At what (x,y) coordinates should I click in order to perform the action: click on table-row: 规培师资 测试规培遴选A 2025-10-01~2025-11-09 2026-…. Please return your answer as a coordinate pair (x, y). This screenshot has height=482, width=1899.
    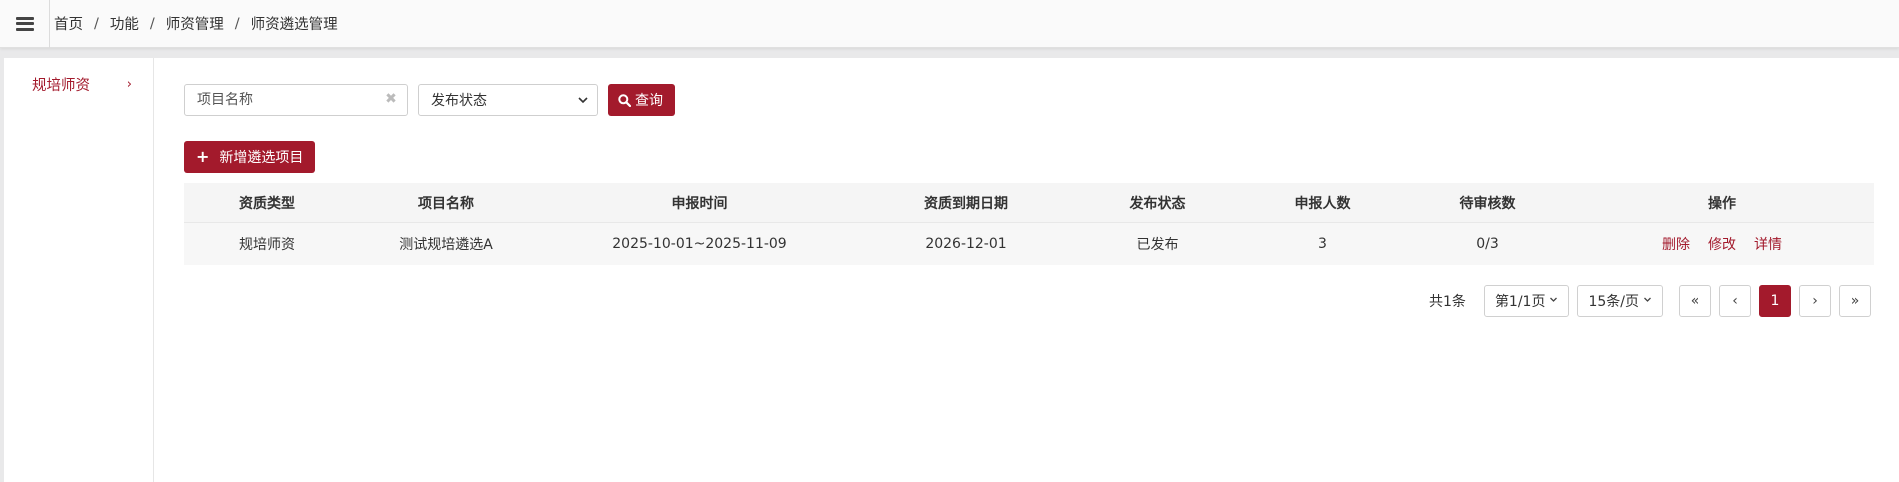
    Looking at the image, I should click on (1029, 244).